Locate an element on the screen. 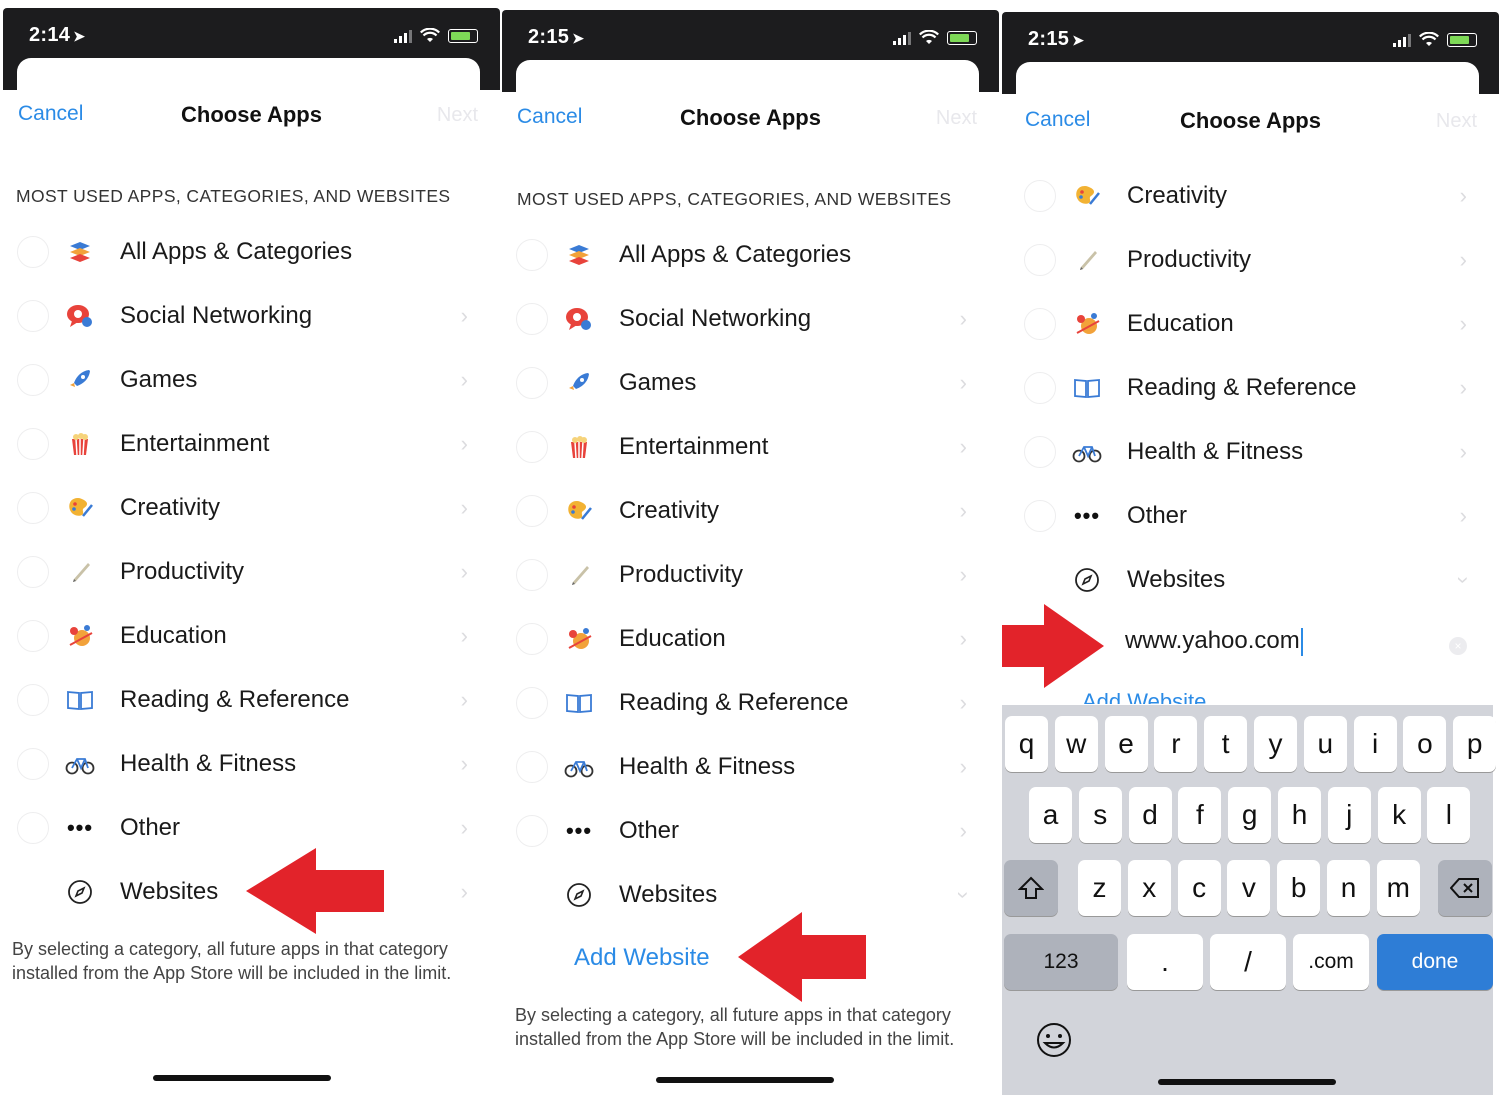 The height and width of the screenshot is (1095, 1503). key-h: h is located at coordinates (1299, 815).